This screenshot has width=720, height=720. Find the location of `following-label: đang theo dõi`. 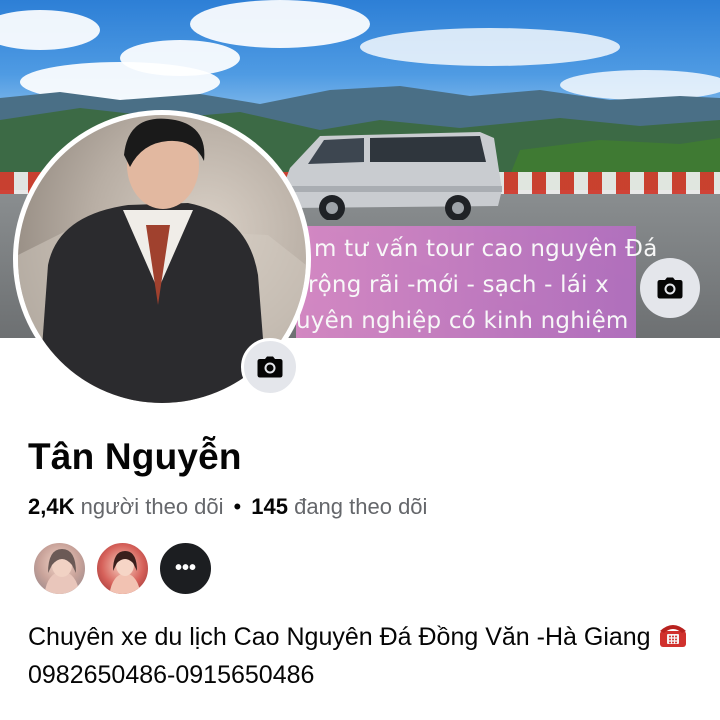

following-label: đang theo dõi is located at coordinates (360, 506).